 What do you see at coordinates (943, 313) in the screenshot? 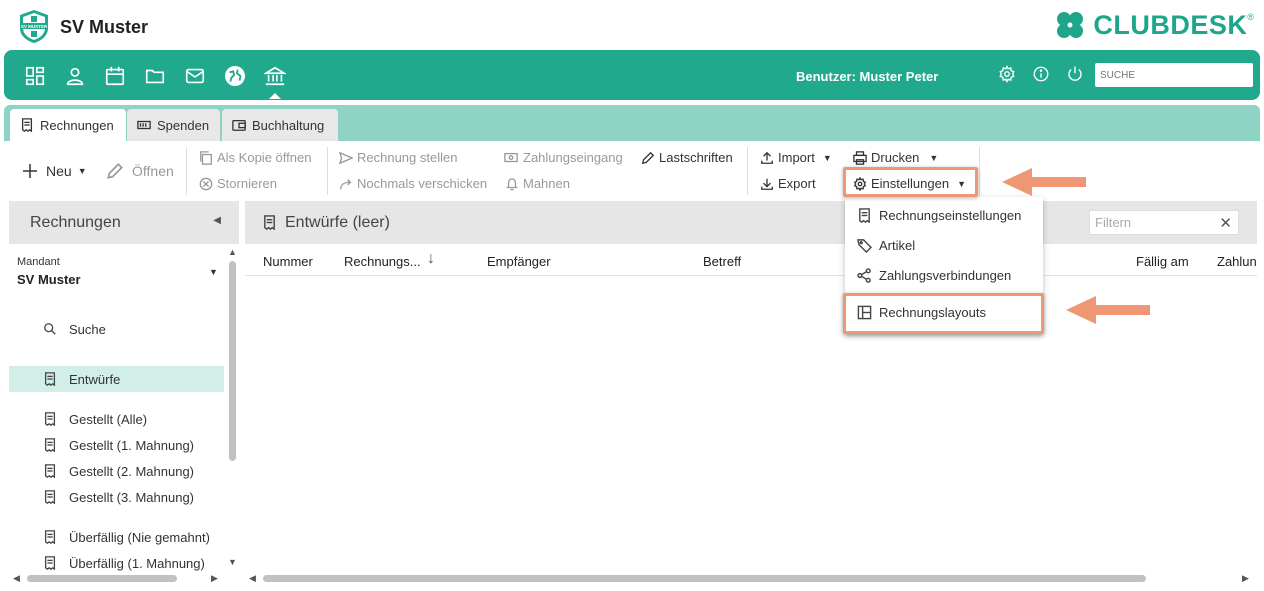
I see `highlight-rechnungslayouts` at bounding box center [943, 313].